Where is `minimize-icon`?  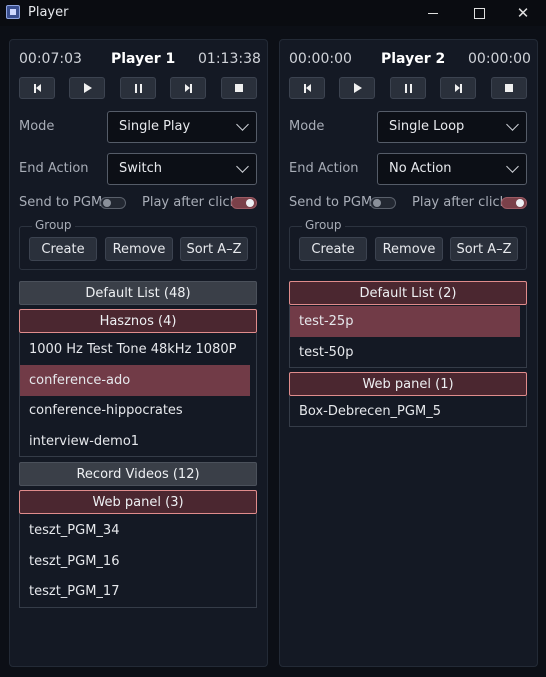
minimize-icon is located at coordinates (433, 13).